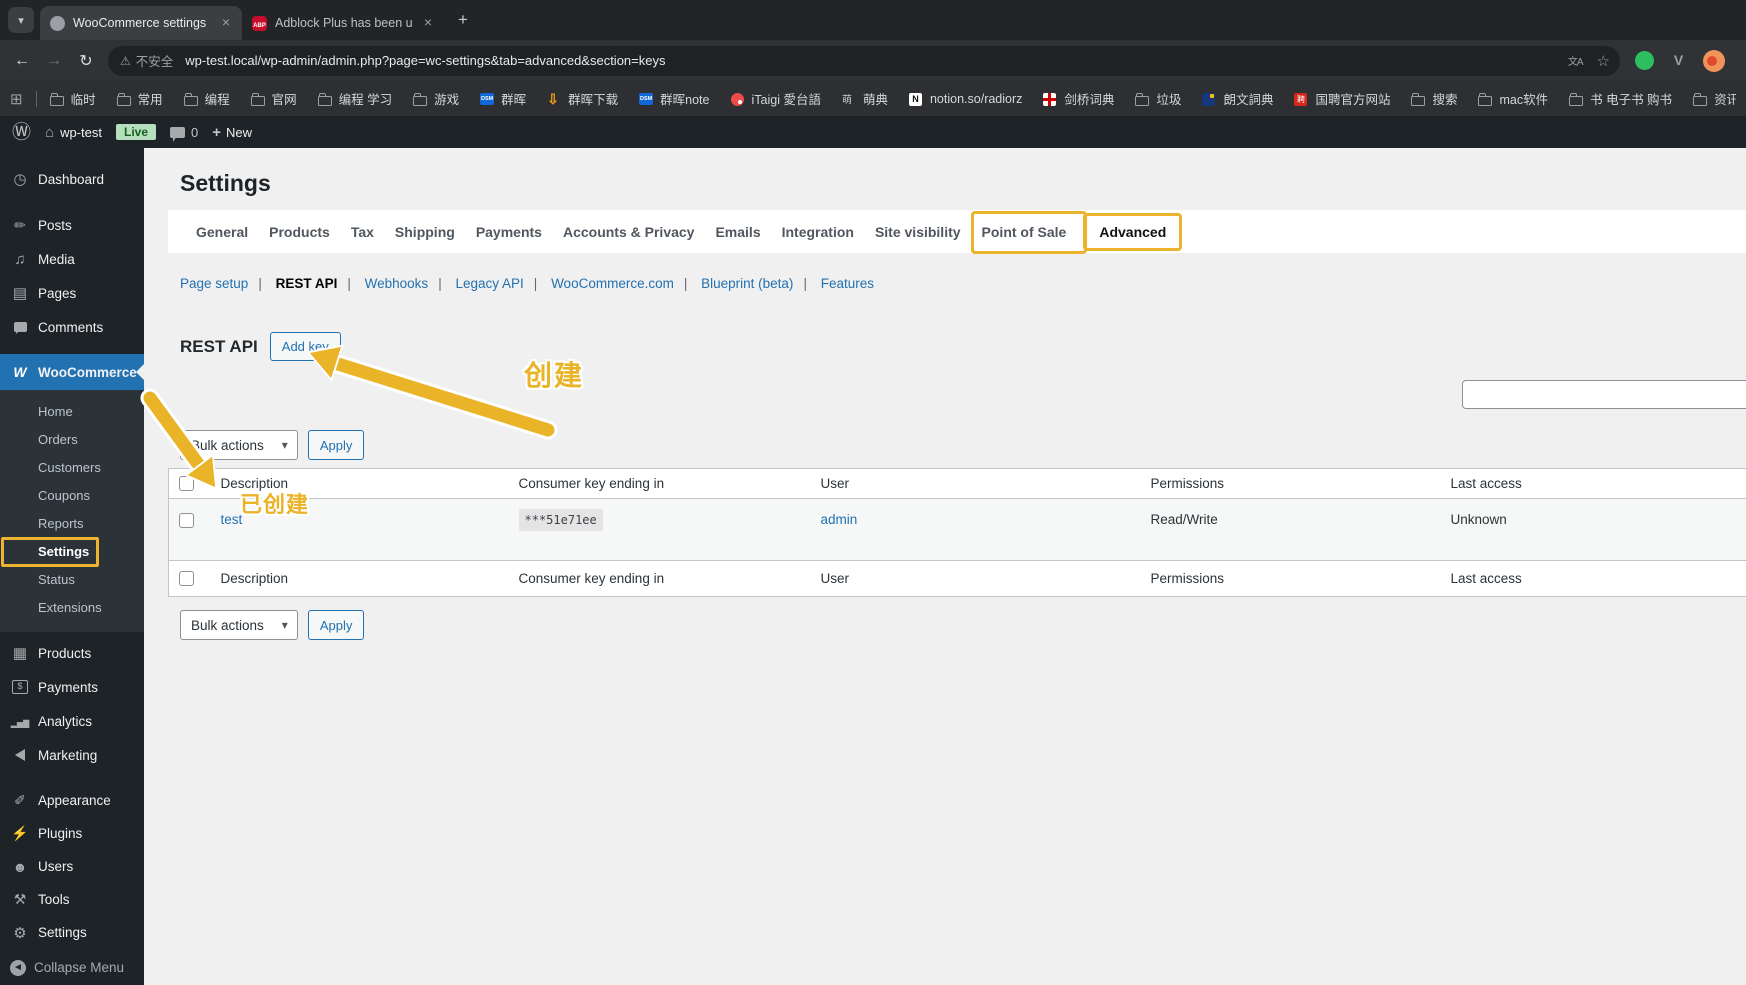 The height and width of the screenshot is (985, 1746). Describe the element at coordinates (918, 232) in the screenshot. I see `settings-tab: Site visibility` at that location.